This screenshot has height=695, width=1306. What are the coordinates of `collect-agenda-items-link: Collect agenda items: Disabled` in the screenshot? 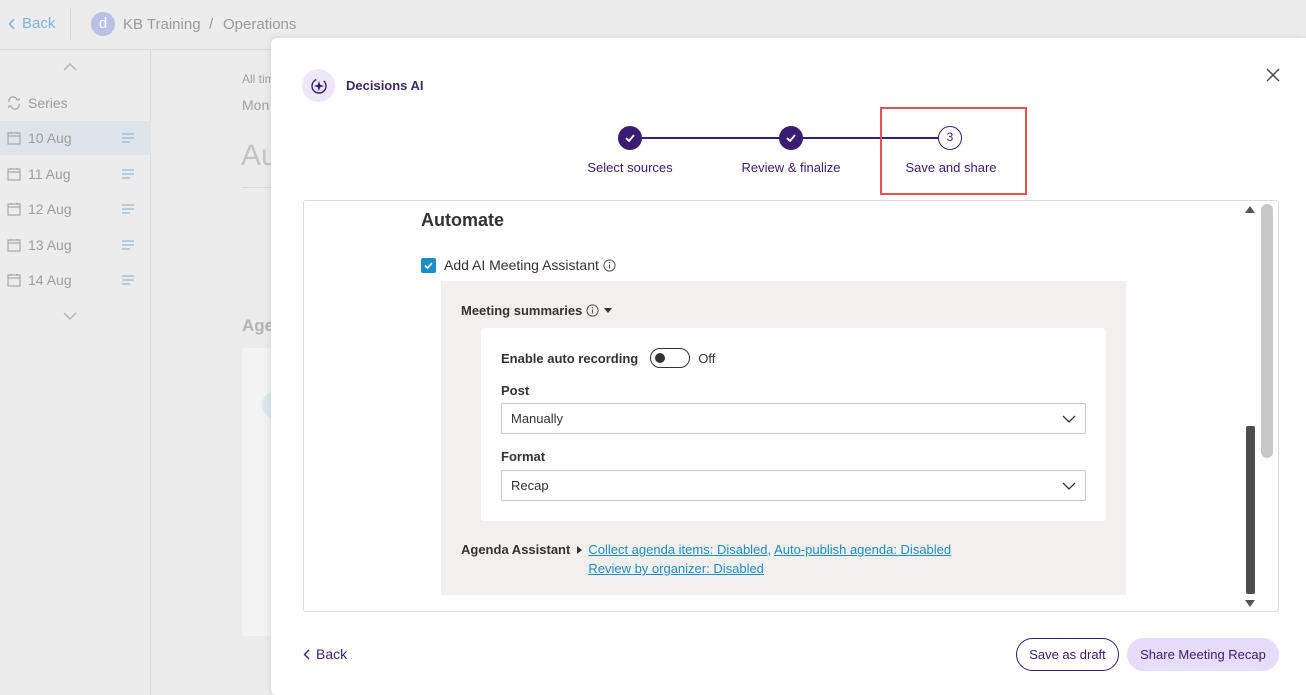 It's located at (677, 549).